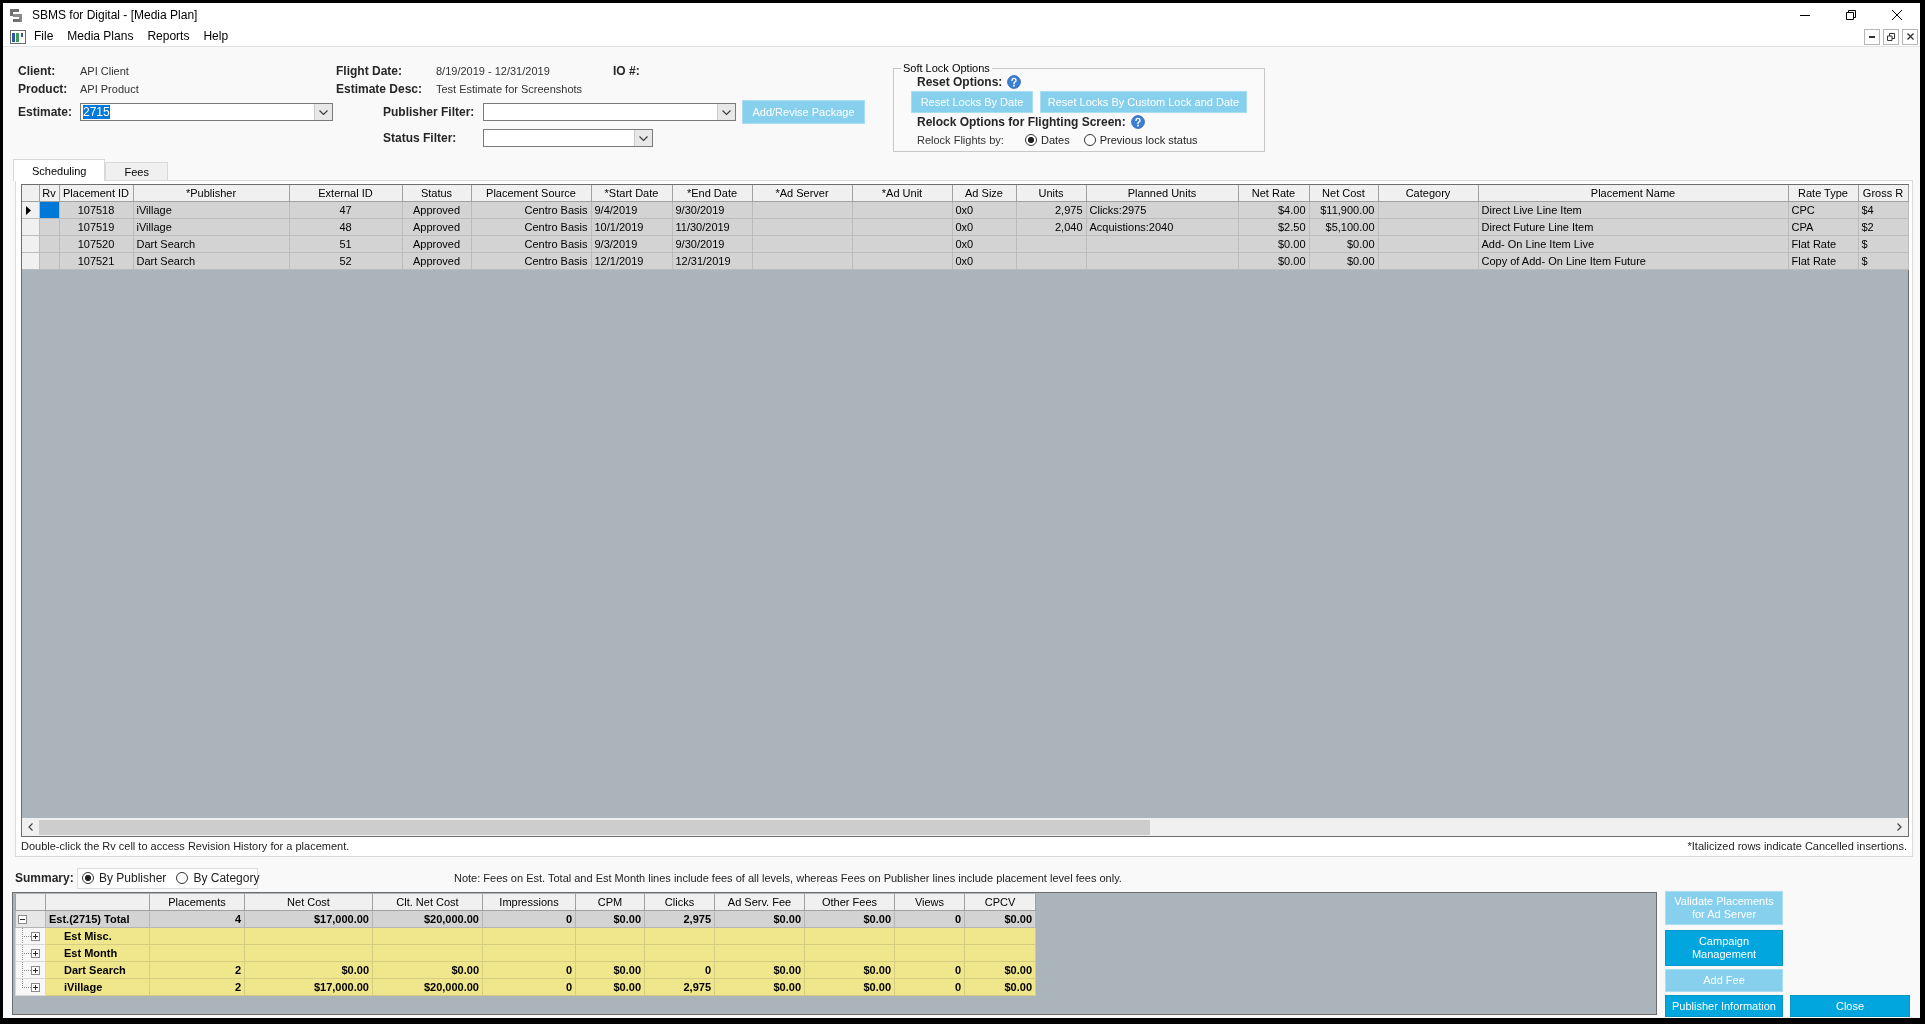 The height and width of the screenshot is (1024, 1925). I want to click on child-close-button, so click(1910, 36).